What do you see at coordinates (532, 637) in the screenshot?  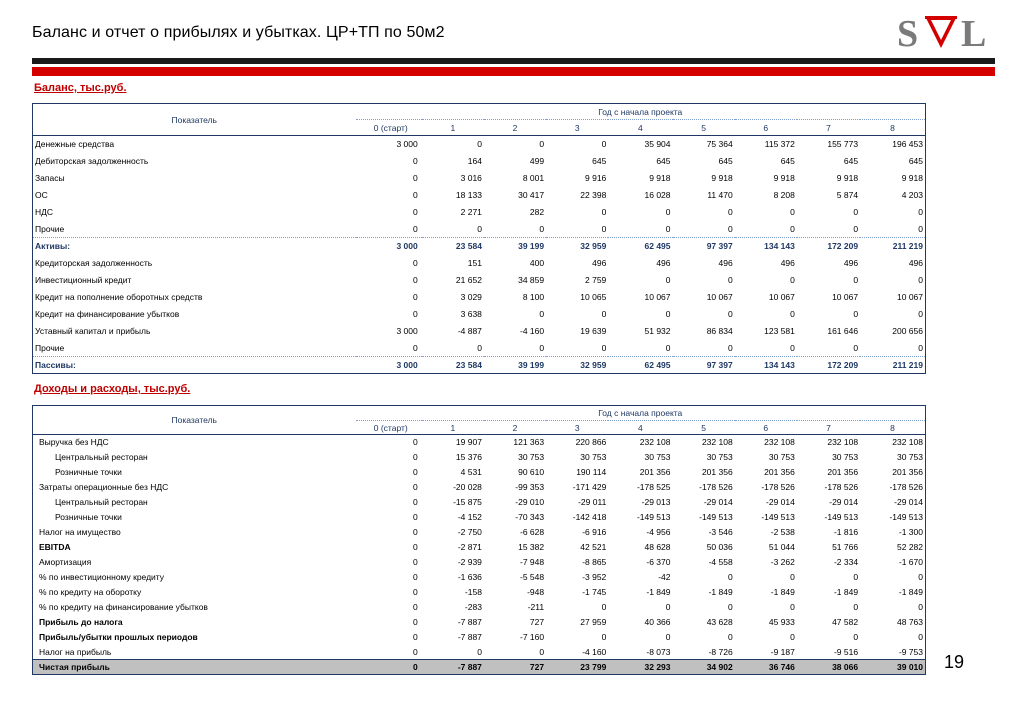 I see `cell-value: -7 160` at bounding box center [532, 637].